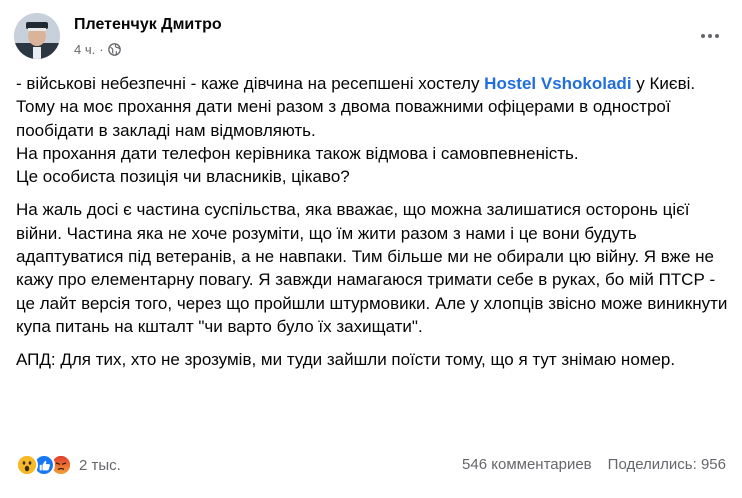 This screenshot has width=742, height=498. What do you see at coordinates (557, 83) in the screenshot?
I see `hostel-link: Hostel Vshokoladi` at bounding box center [557, 83].